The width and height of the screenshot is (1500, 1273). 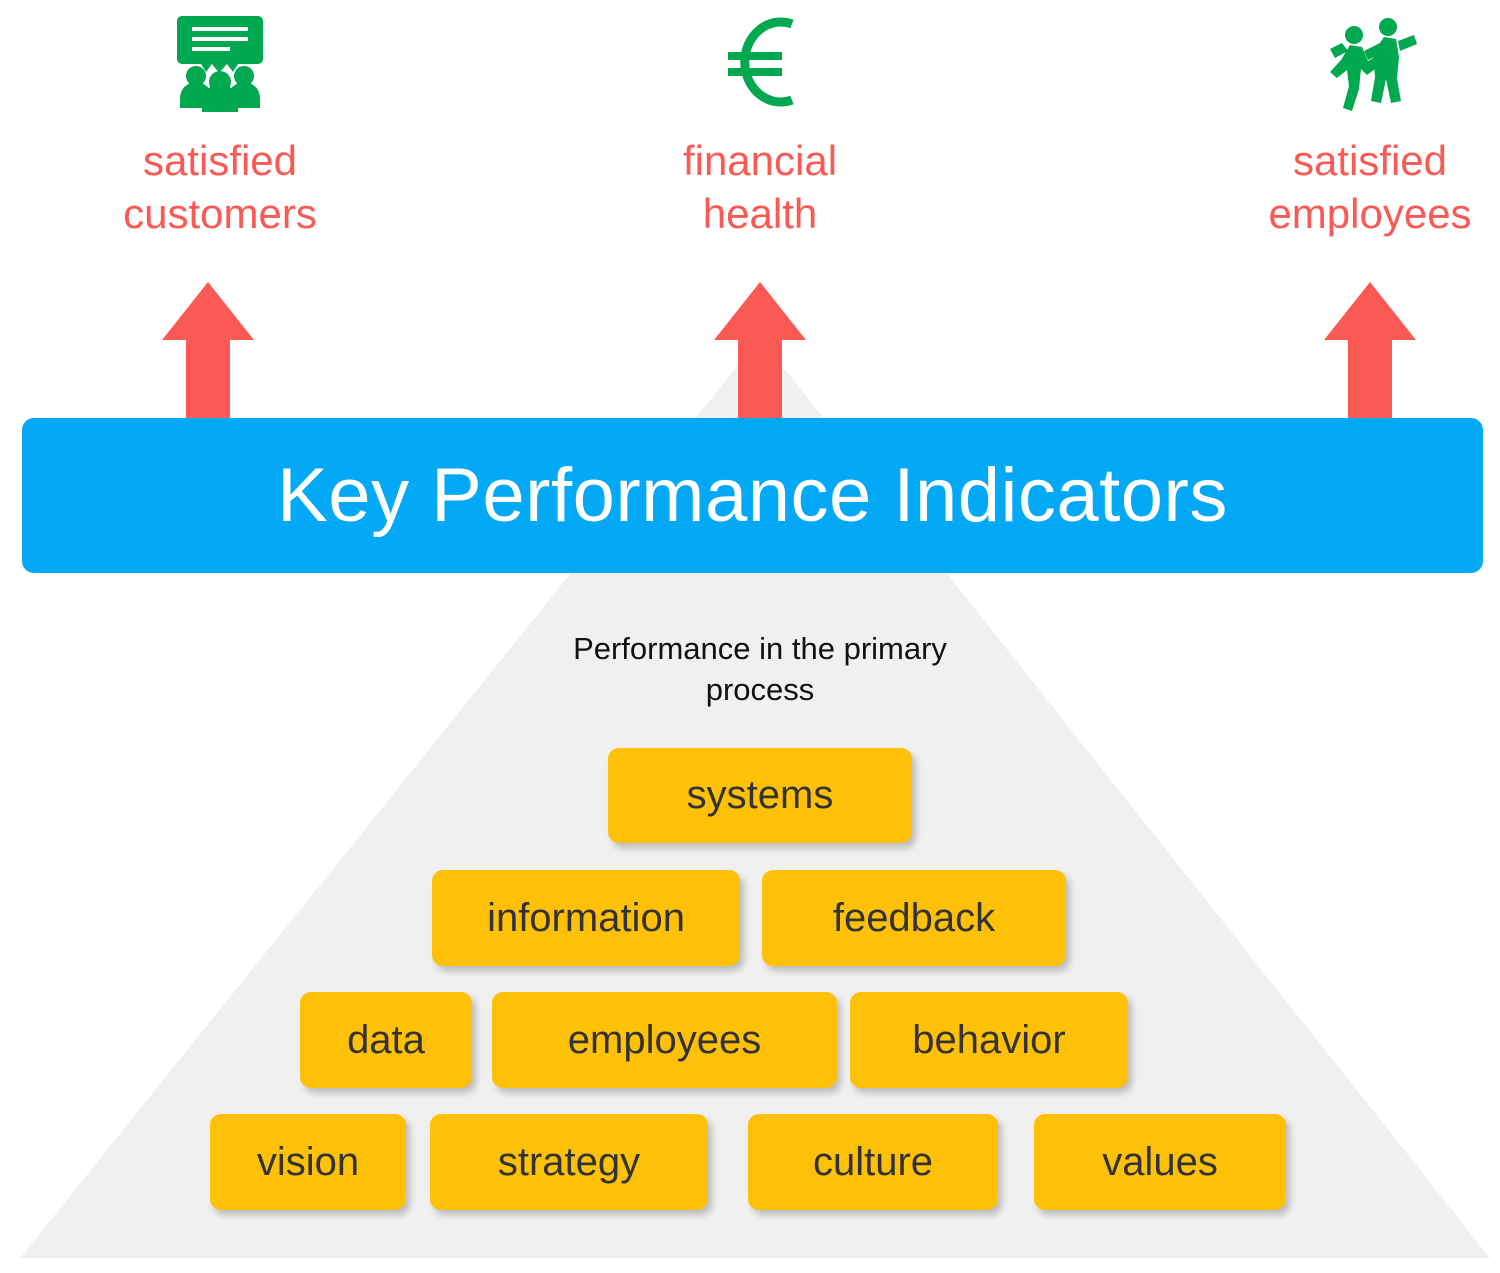 What do you see at coordinates (873, 1162) in the screenshot?
I see `pyramid-block-culture: culture` at bounding box center [873, 1162].